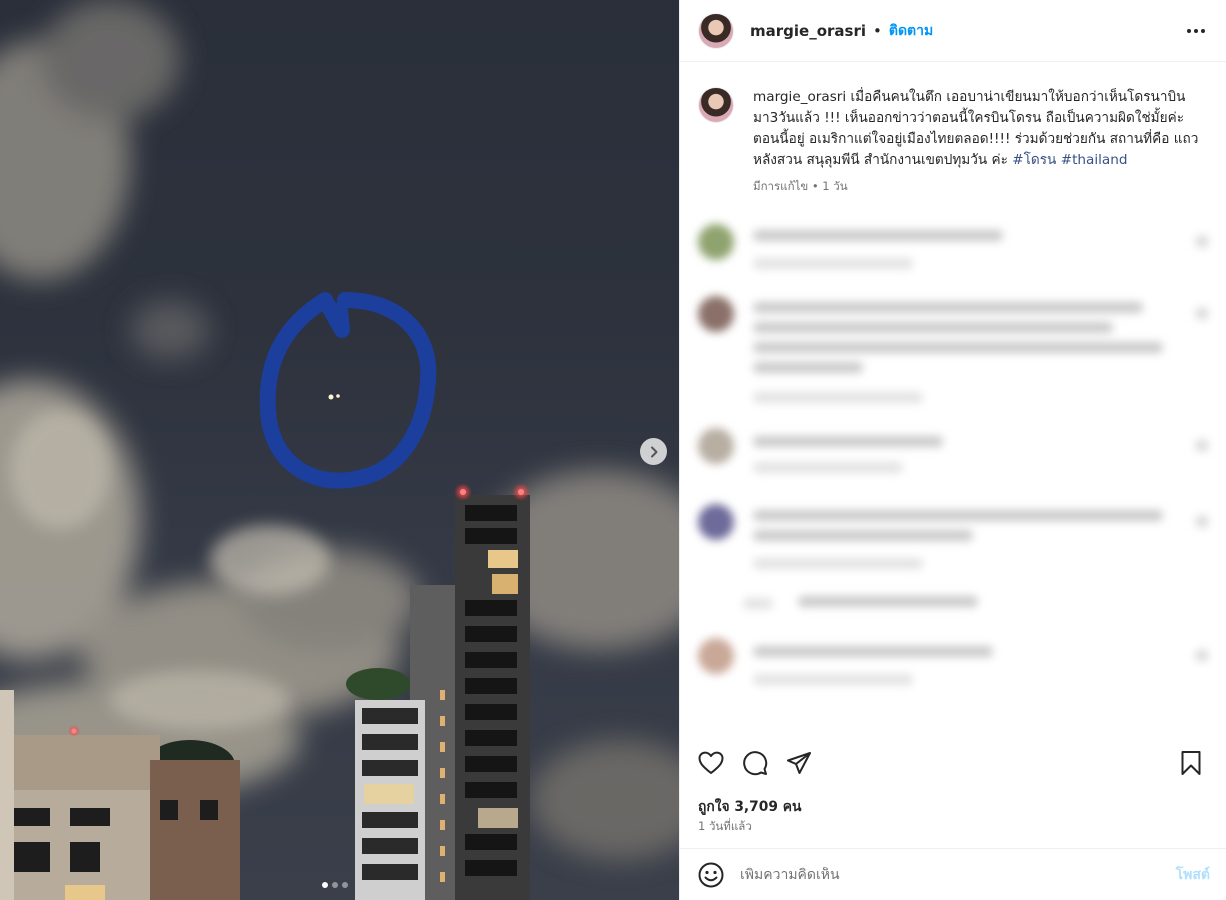 This screenshot has width=1226, height=900. I want to click on more-options-icon, so click(1196, 30).